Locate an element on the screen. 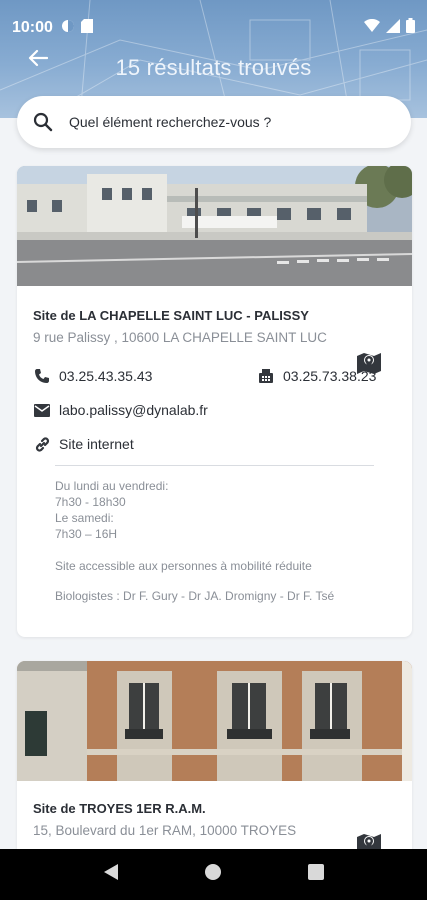  search-input: Quel élément recherchez-vous ? is located at coordinates (214, 122).